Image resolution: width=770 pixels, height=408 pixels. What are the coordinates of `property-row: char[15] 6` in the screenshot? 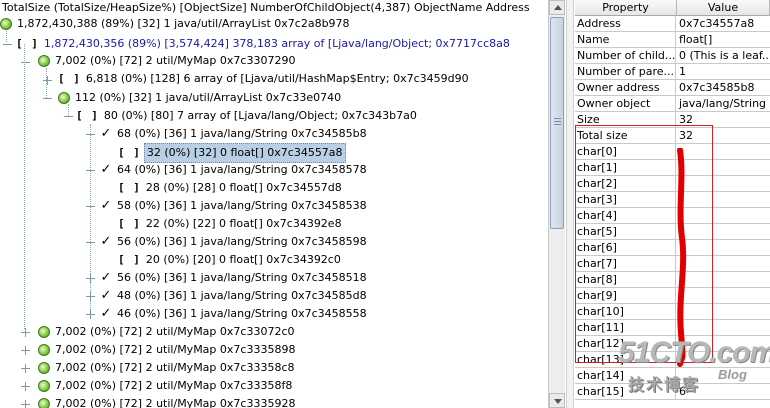 It's located at (672, 392).